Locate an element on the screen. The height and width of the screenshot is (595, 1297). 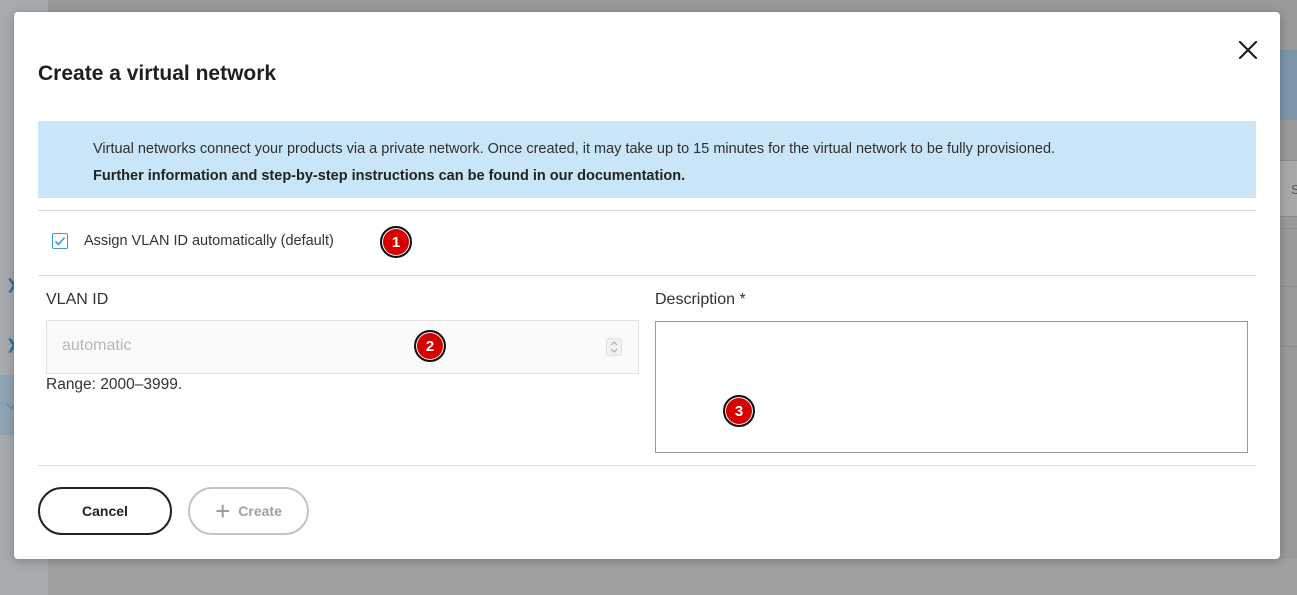
dialog-title: Create a virtual network is located at coordinates (157, 73).